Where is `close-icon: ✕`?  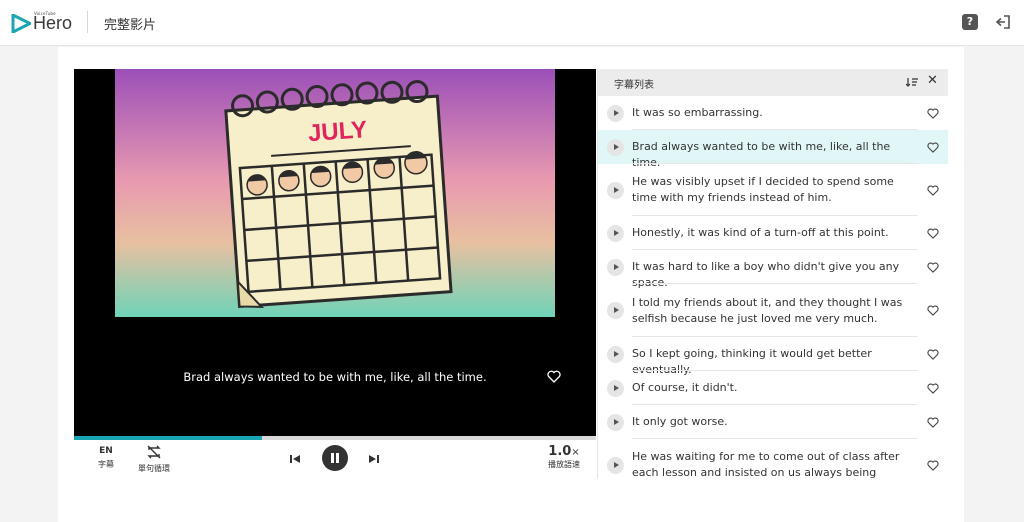
close-icon: ✕ is located at coordinates (932, 81).